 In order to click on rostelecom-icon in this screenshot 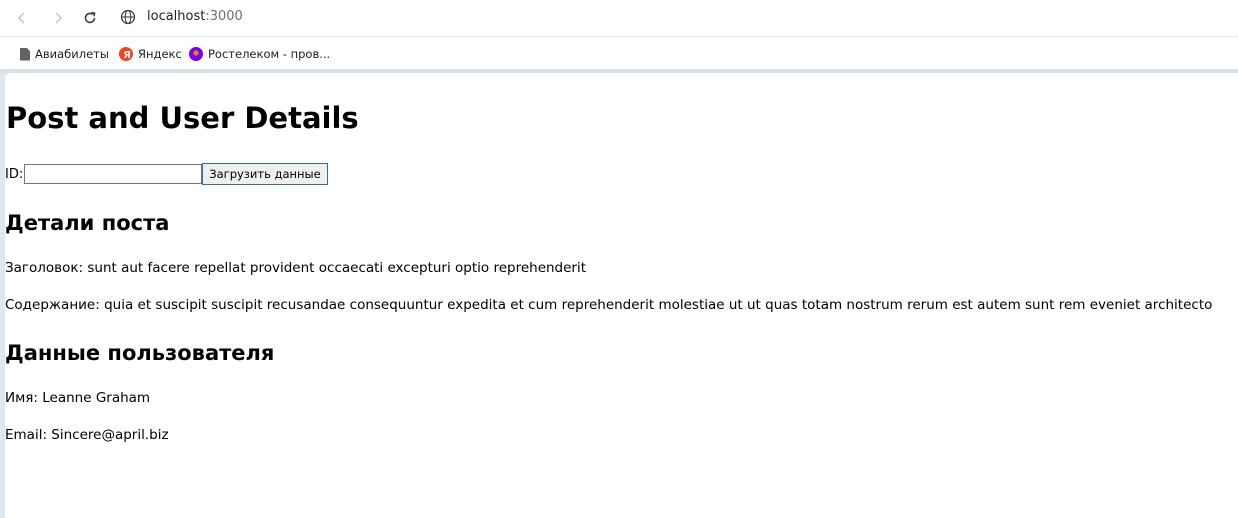, I will do `click(196, 54)`.